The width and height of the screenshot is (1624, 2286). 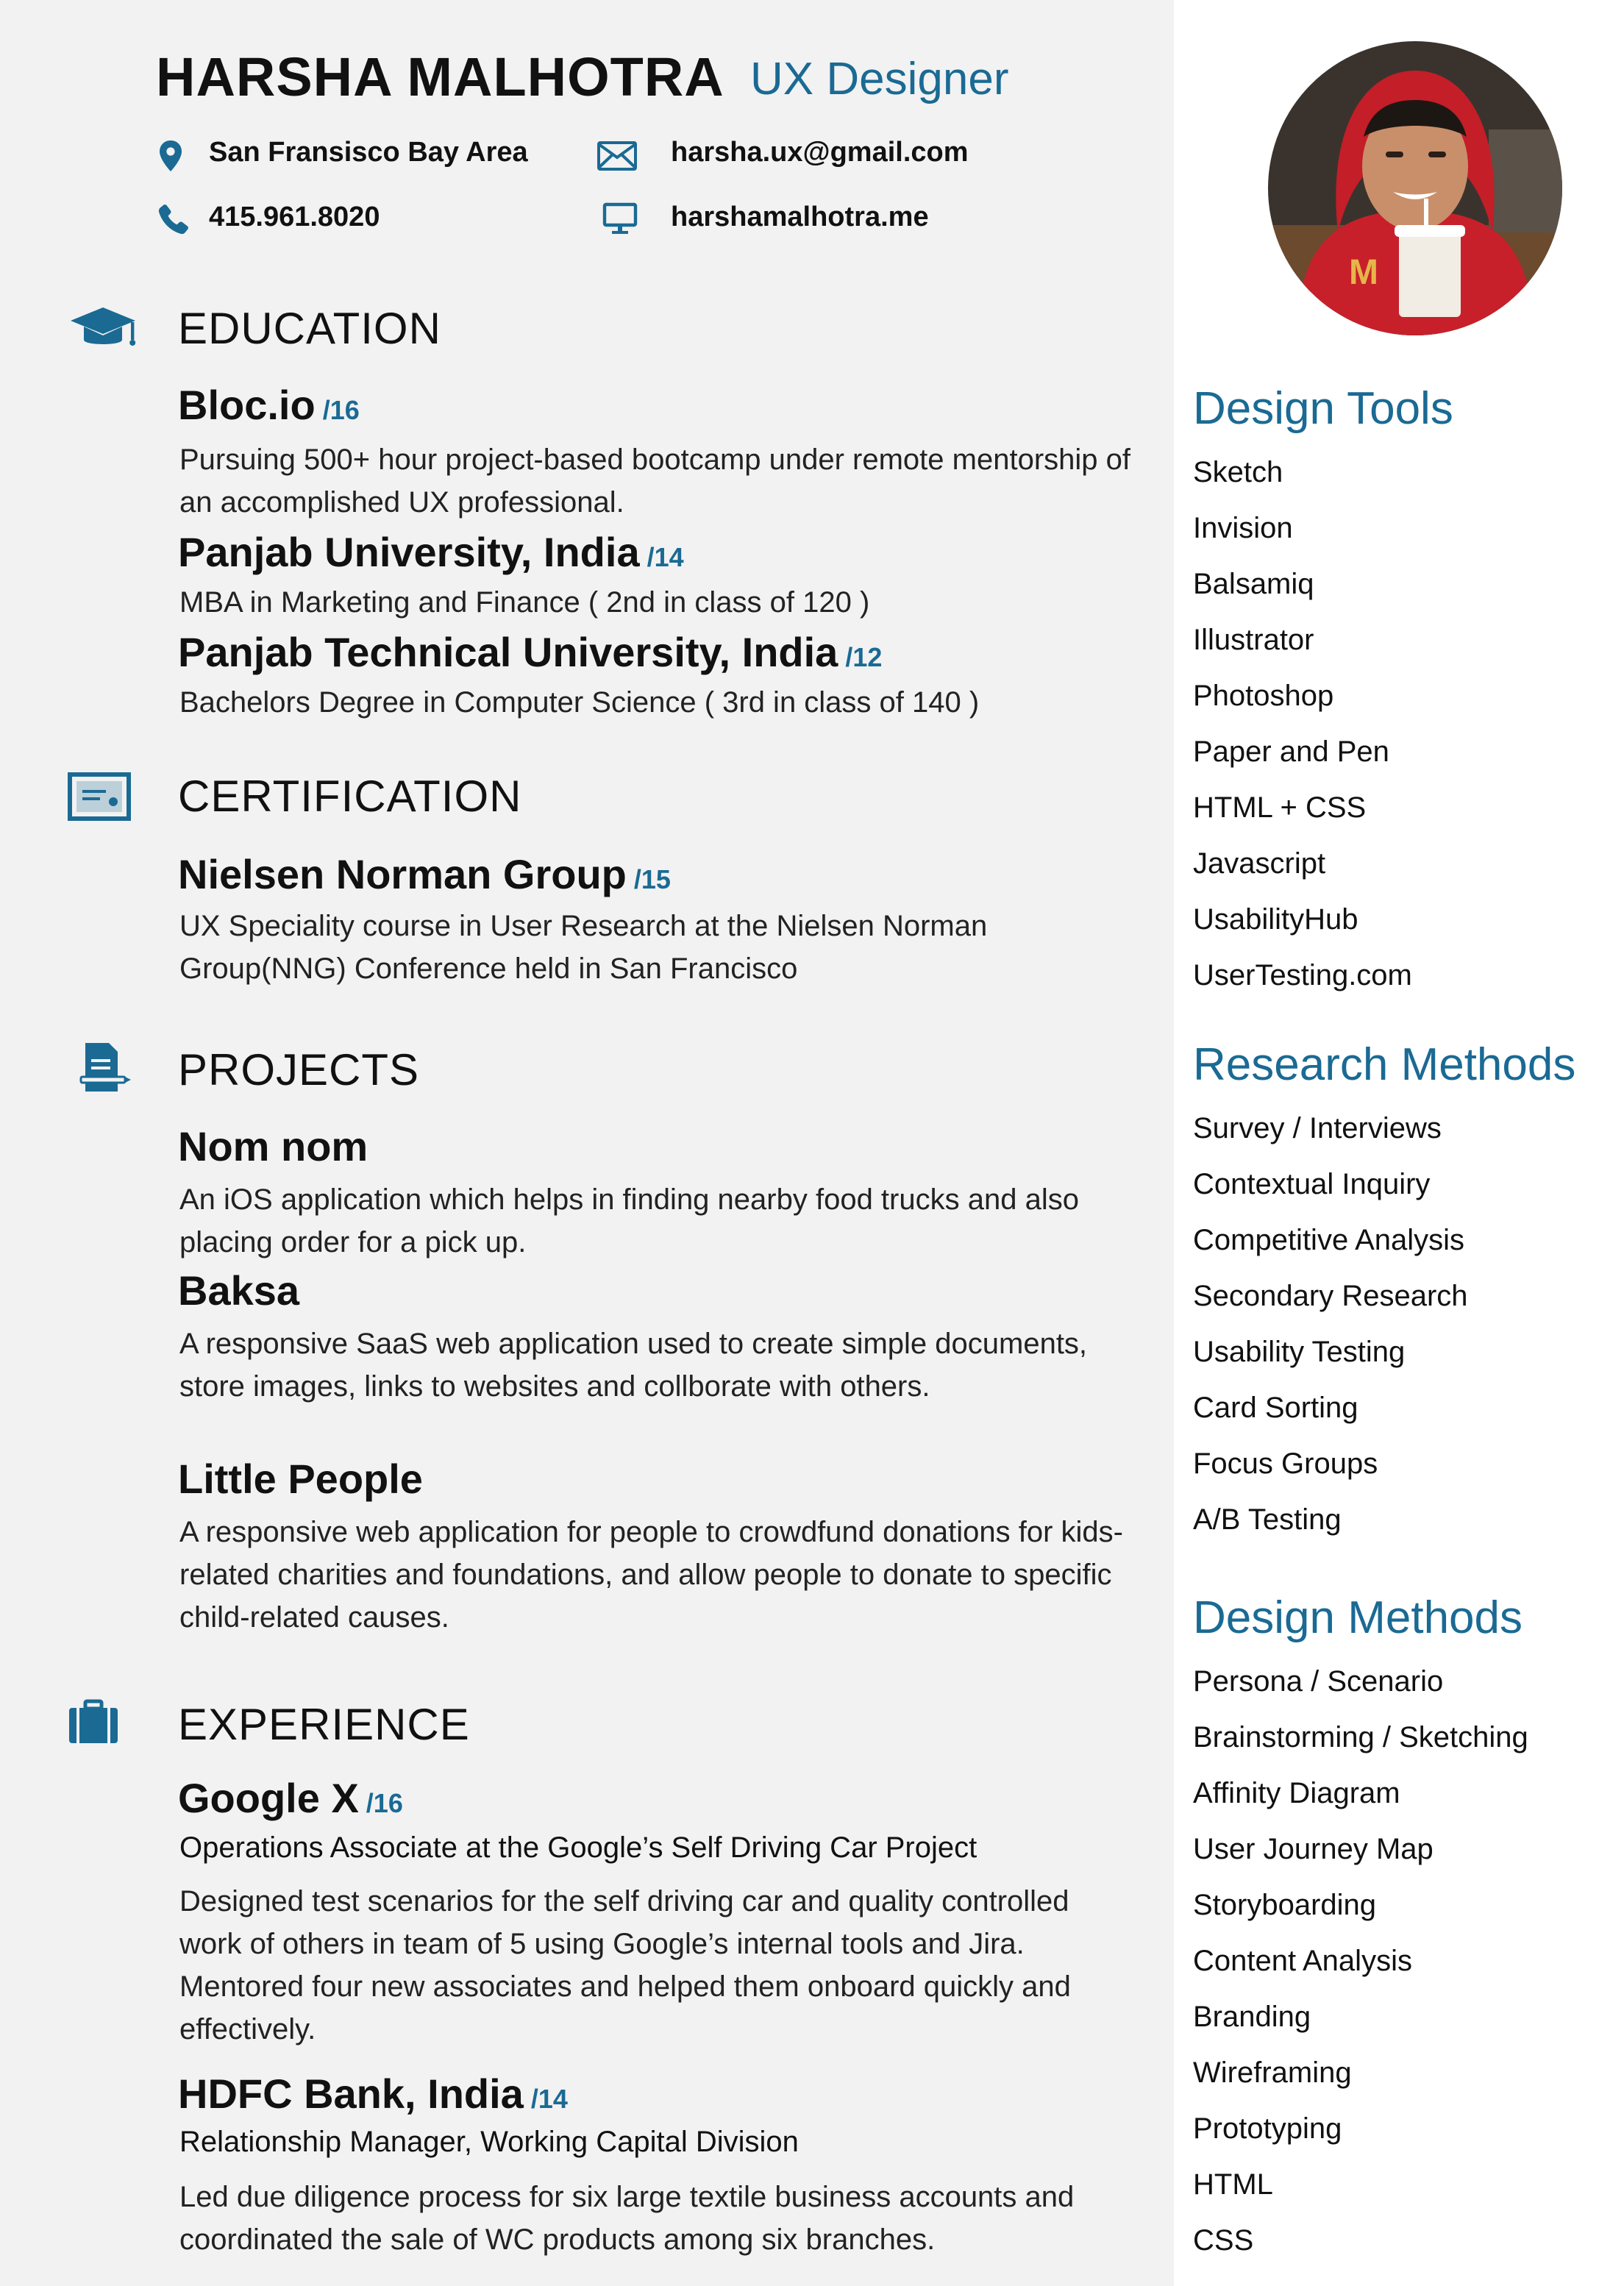 I want to click on map-pin-icon, so click(x=171, y=155).